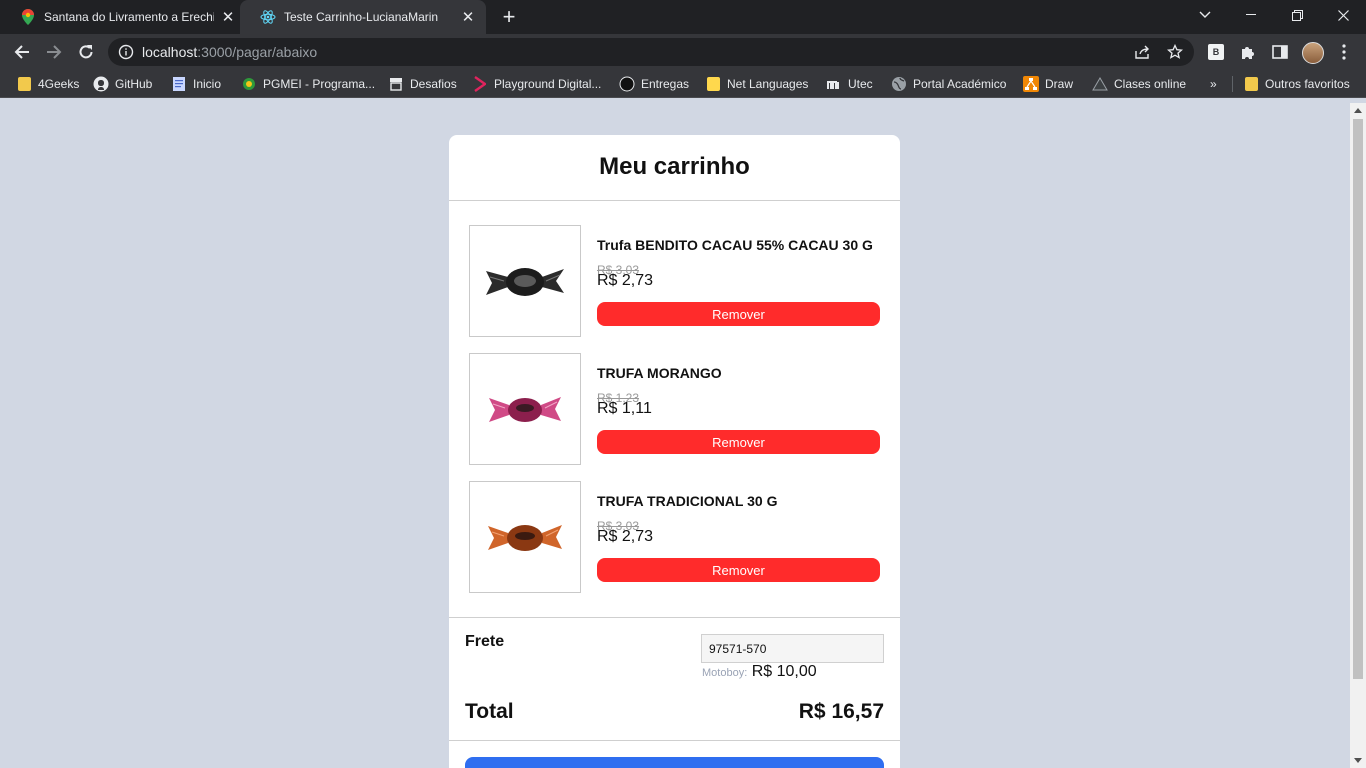 The height and width of the screenshot is (768, 1366). What do you see at coordinates (841, 711) in the screenshot?
I see `total-value: R$ 16,57` at bounding box center [841, 711].